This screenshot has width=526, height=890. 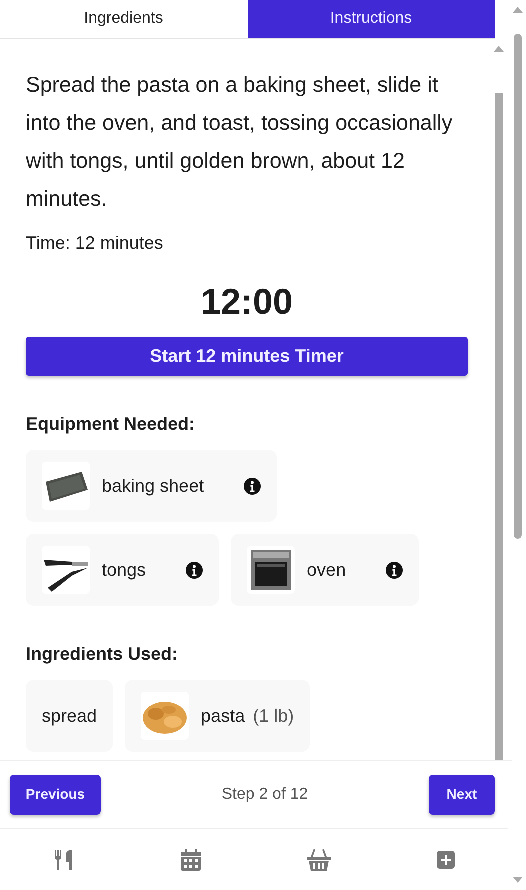 I want to click on ingredient-name: spread, so click(x=70, y=716).